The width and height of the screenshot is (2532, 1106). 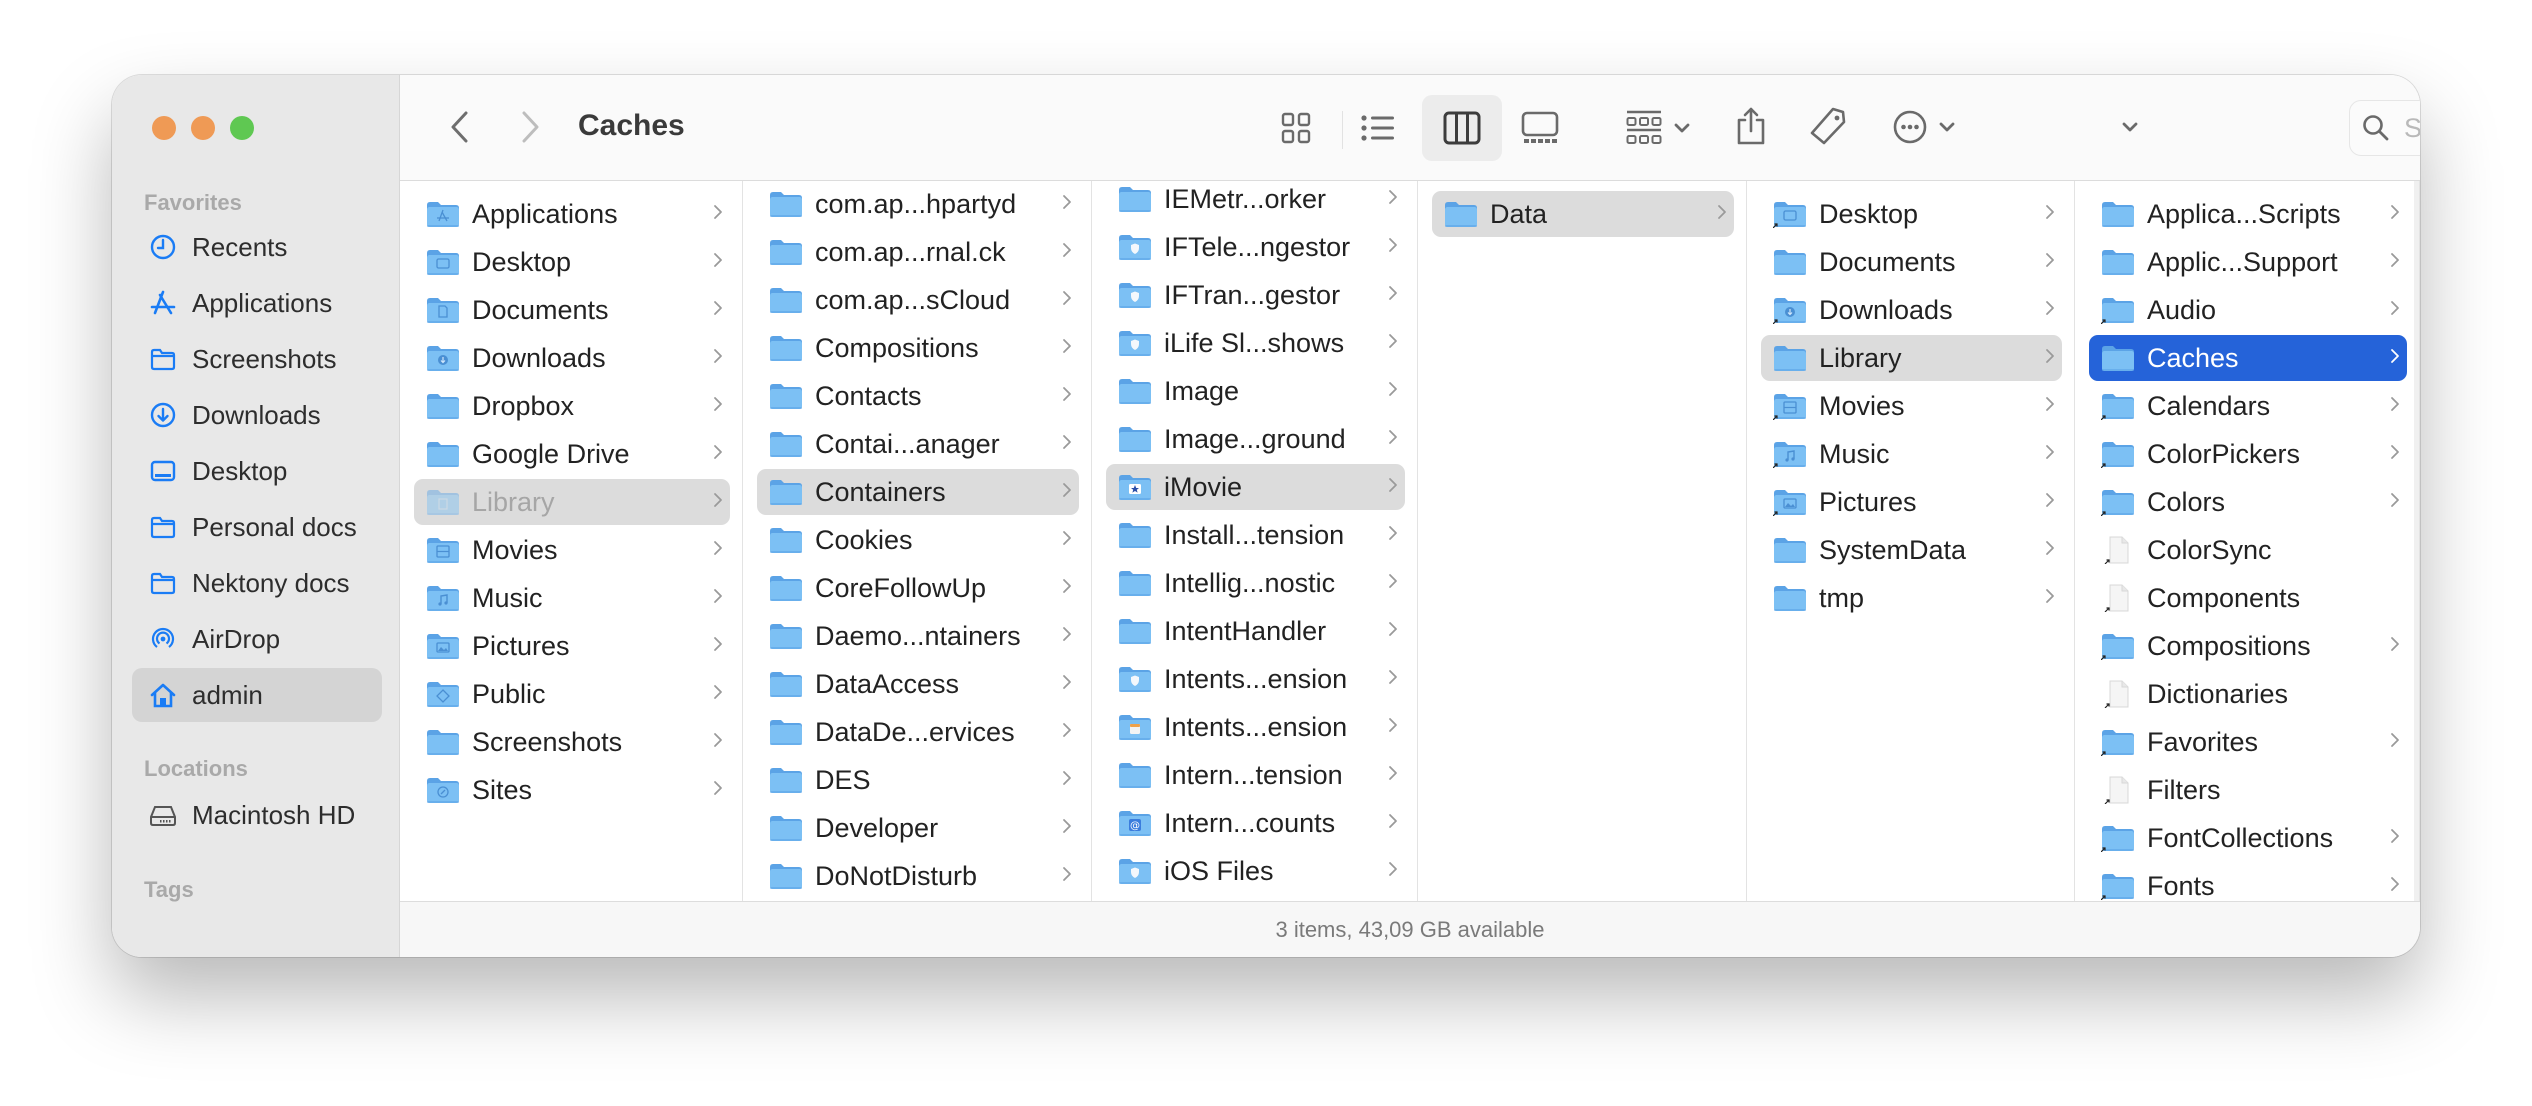 I want to click on sidebar-item-admin: admin, so click(x=257, y=695).